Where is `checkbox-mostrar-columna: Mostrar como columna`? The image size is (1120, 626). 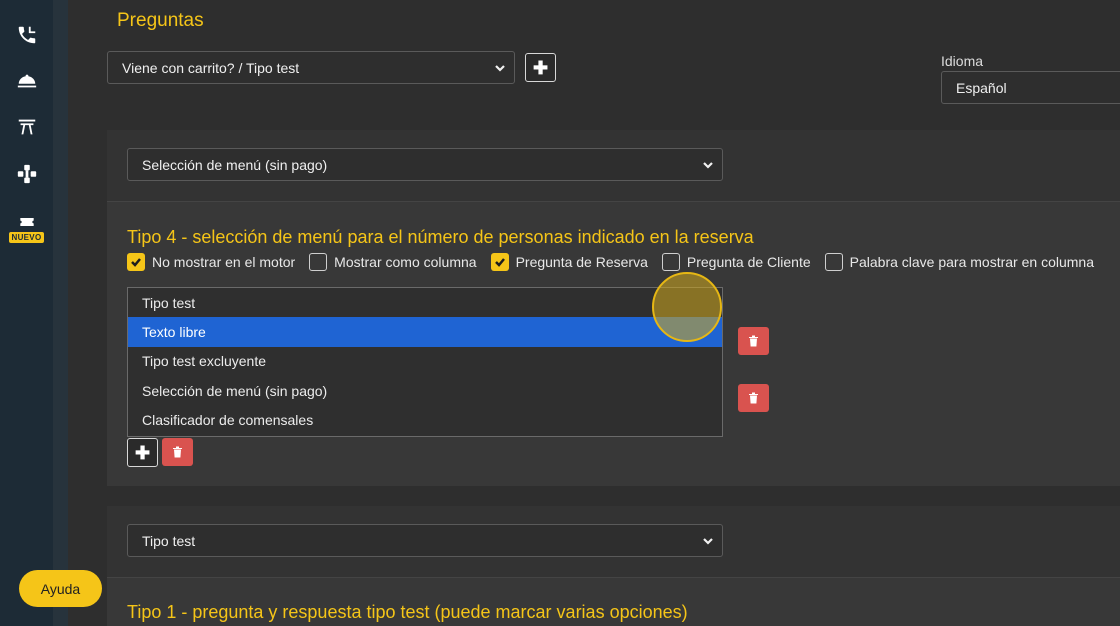 checkbox-mostrar-columna: Mostrar como columna is located at coordinates (393, 262).